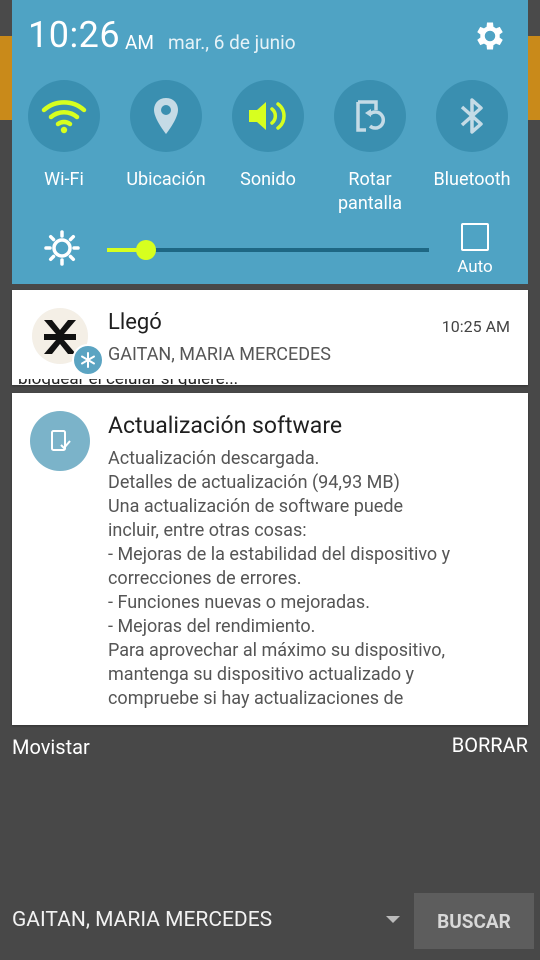 The image size is (540, 960). Describe the element at coordinates (232, 42) in the screenshot. I see `date-label: mar., 6 de junio` at that location.